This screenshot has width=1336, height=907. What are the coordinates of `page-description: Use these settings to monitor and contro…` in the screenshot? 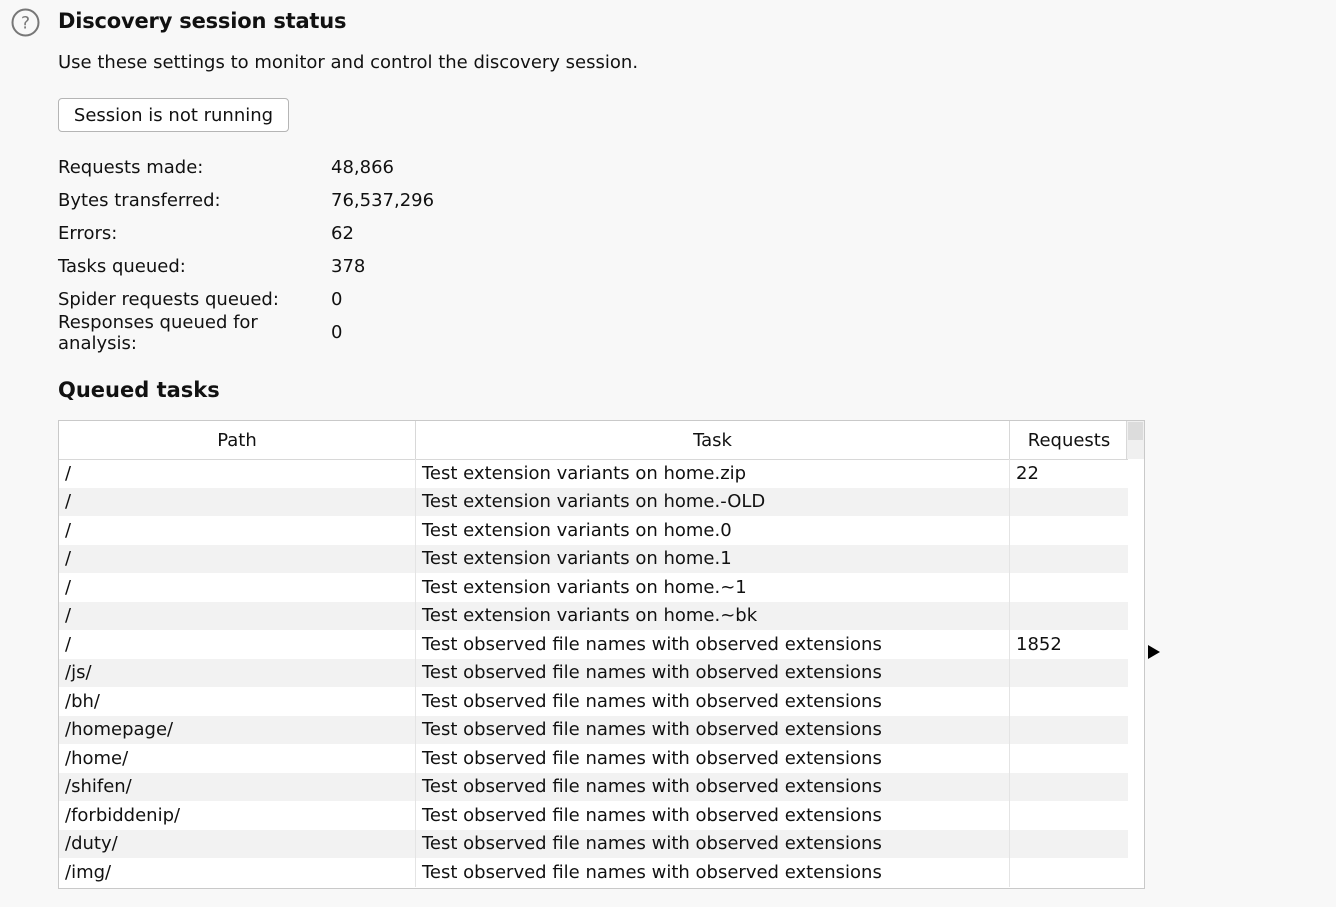 It's located at (348, 62).